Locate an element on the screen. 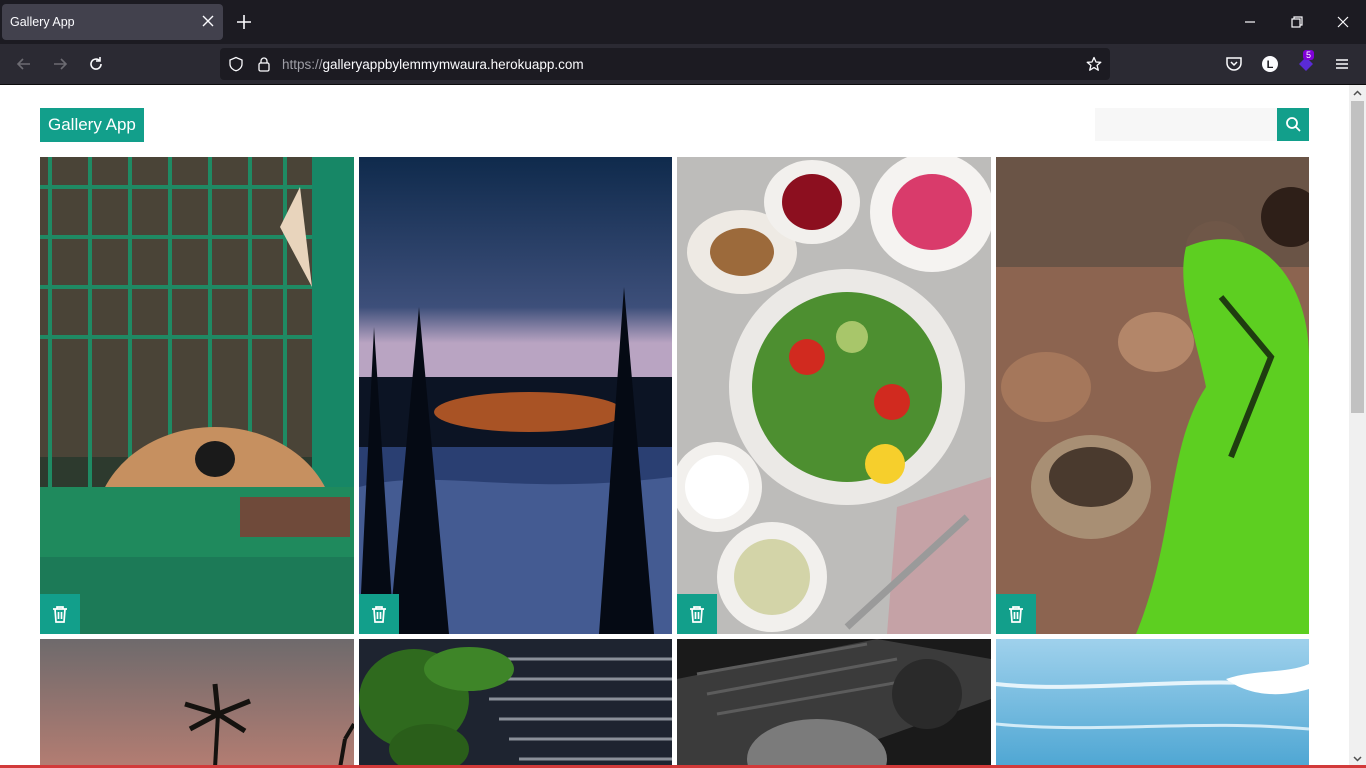 This screenshot has height=768, width=1366. search-icon is located at coordinates (1293, 124).